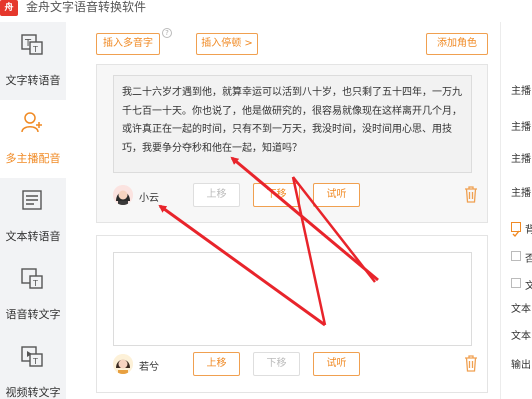 The width and height of the screenshot is (532, 399). Describe the element at coordinates (521, 365) in the screenshot. I see `output-label: 输出` at that location.